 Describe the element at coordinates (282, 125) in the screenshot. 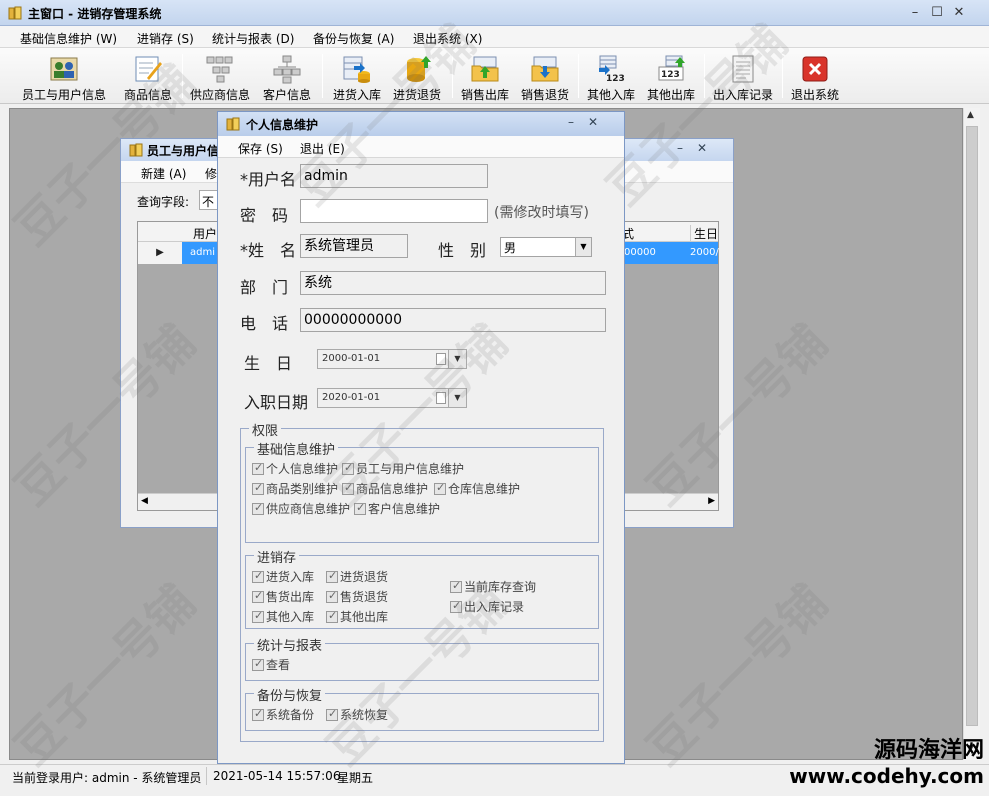

I see `dialog-title: 个人信息维护` at that location.